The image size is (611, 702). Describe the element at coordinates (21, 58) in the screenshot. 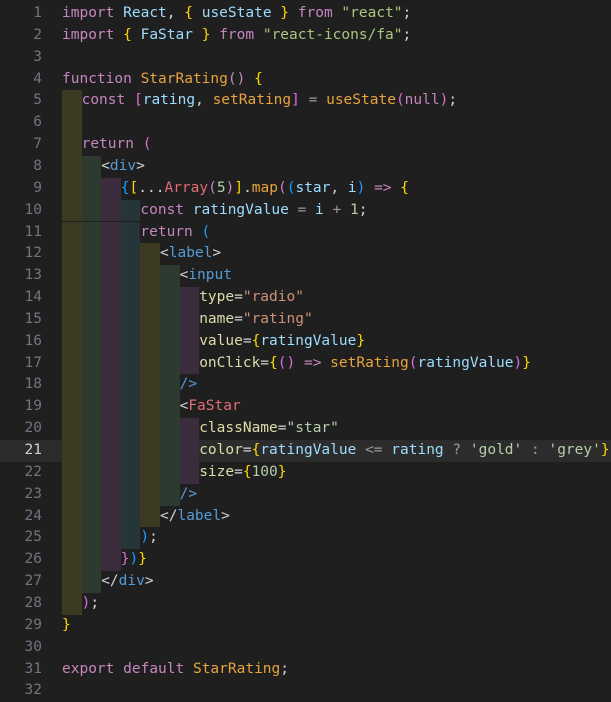

I see `line-number: 3` at that location.